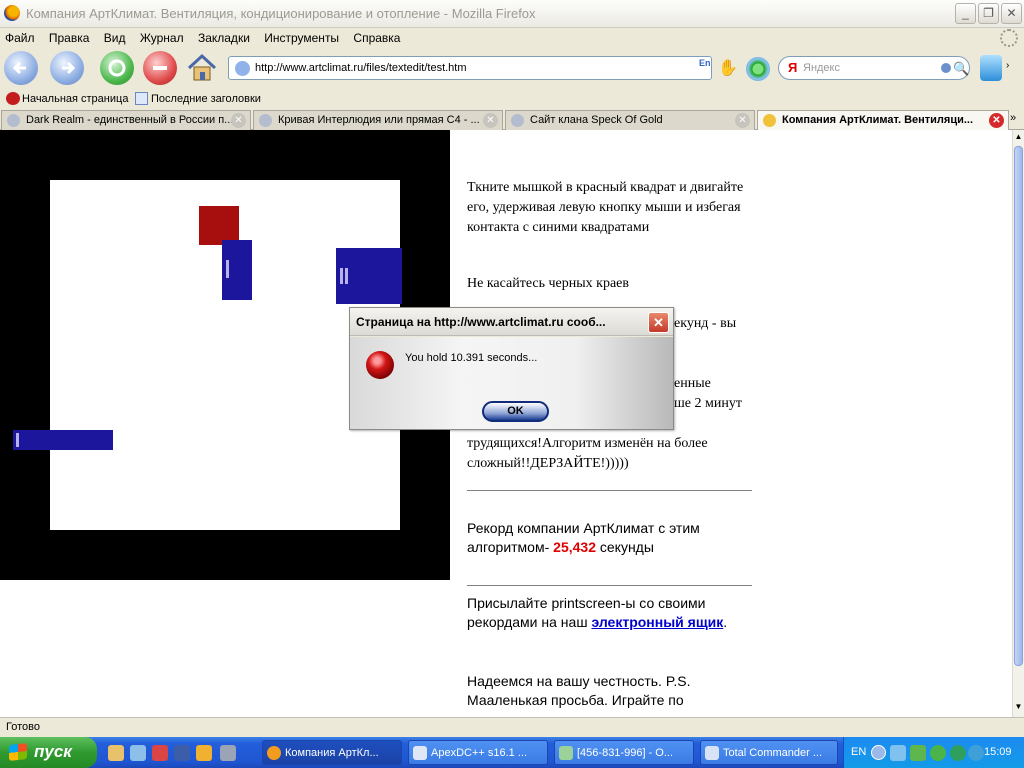 The width and height of the screenshot is (1024, 768). What do you see at coordinates (378, 120) in the screenshot?
I see `tab-interlude: Кривая Интерлюдия или прямая С4 - ... ✕` at bounding box center [378, 120].